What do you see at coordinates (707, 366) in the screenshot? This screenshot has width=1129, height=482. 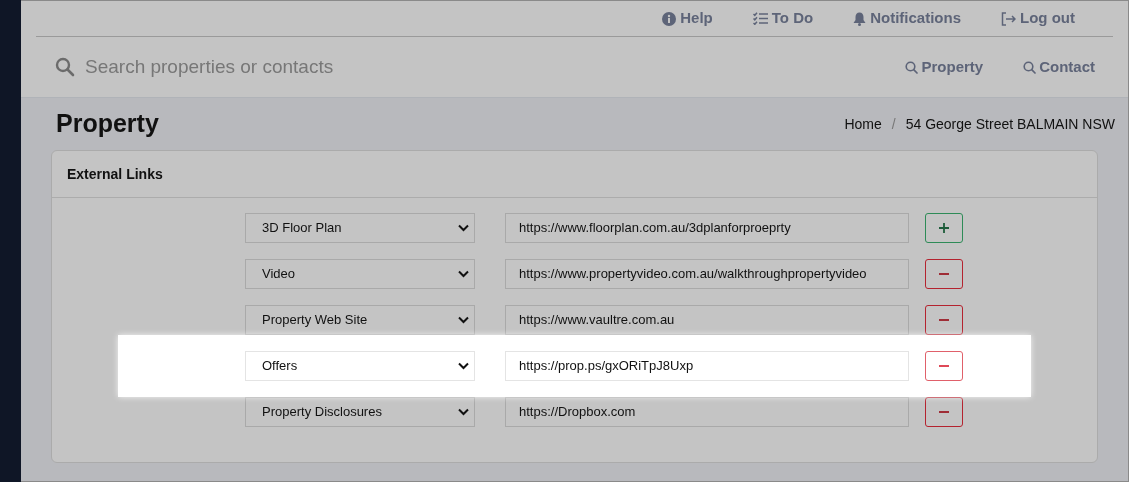 I see `url-field: https://prop.ps/gxORiTpJ8Uxp` at bounding box center [707, 366].